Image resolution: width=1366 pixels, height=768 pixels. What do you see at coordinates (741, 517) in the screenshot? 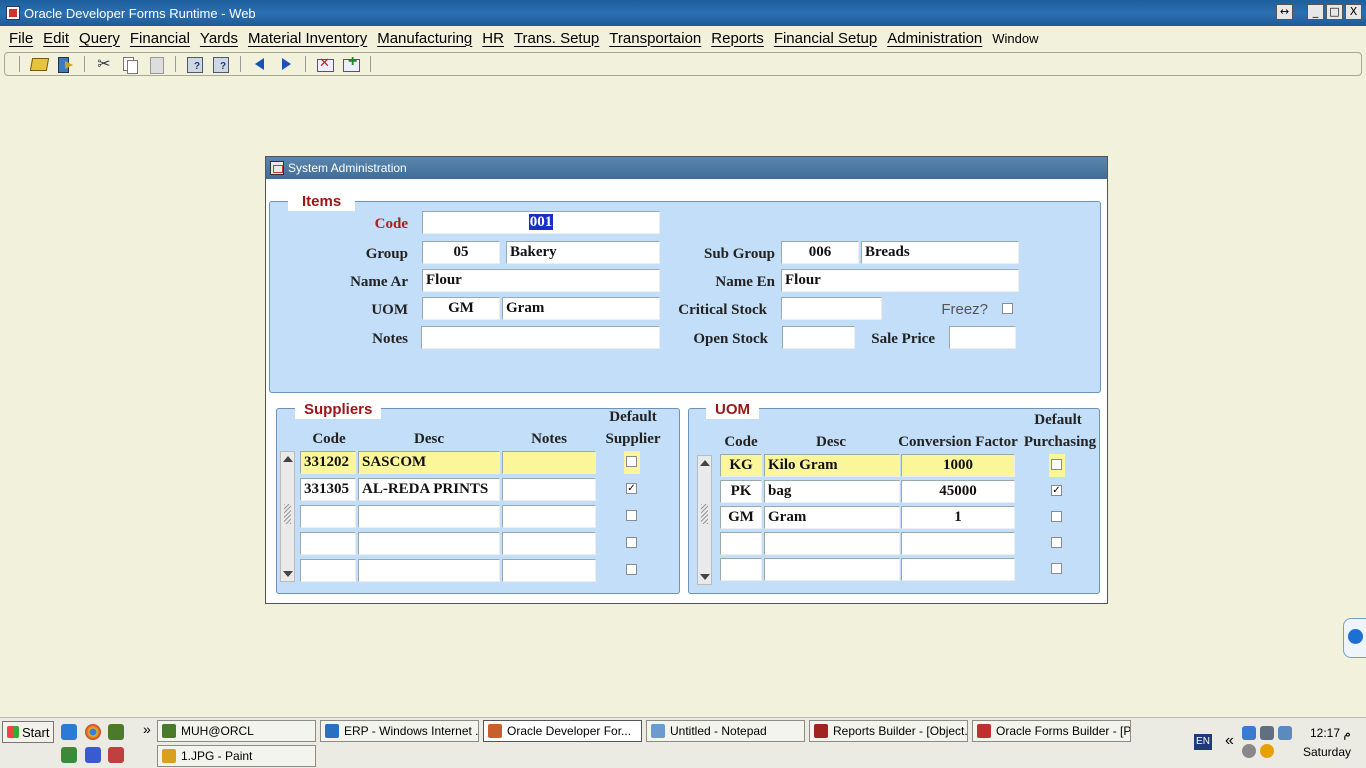
I see `uom-code-cell: GM` at bounding box center [741, 517].